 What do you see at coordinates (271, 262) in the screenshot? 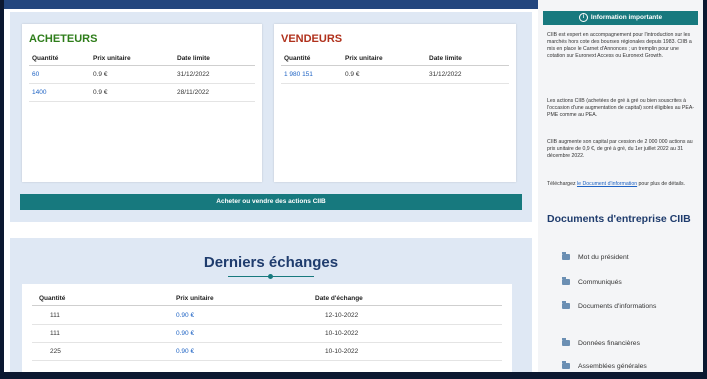
I see `exchanges-title: Derniers échanges` at bounding box center [271, 262].